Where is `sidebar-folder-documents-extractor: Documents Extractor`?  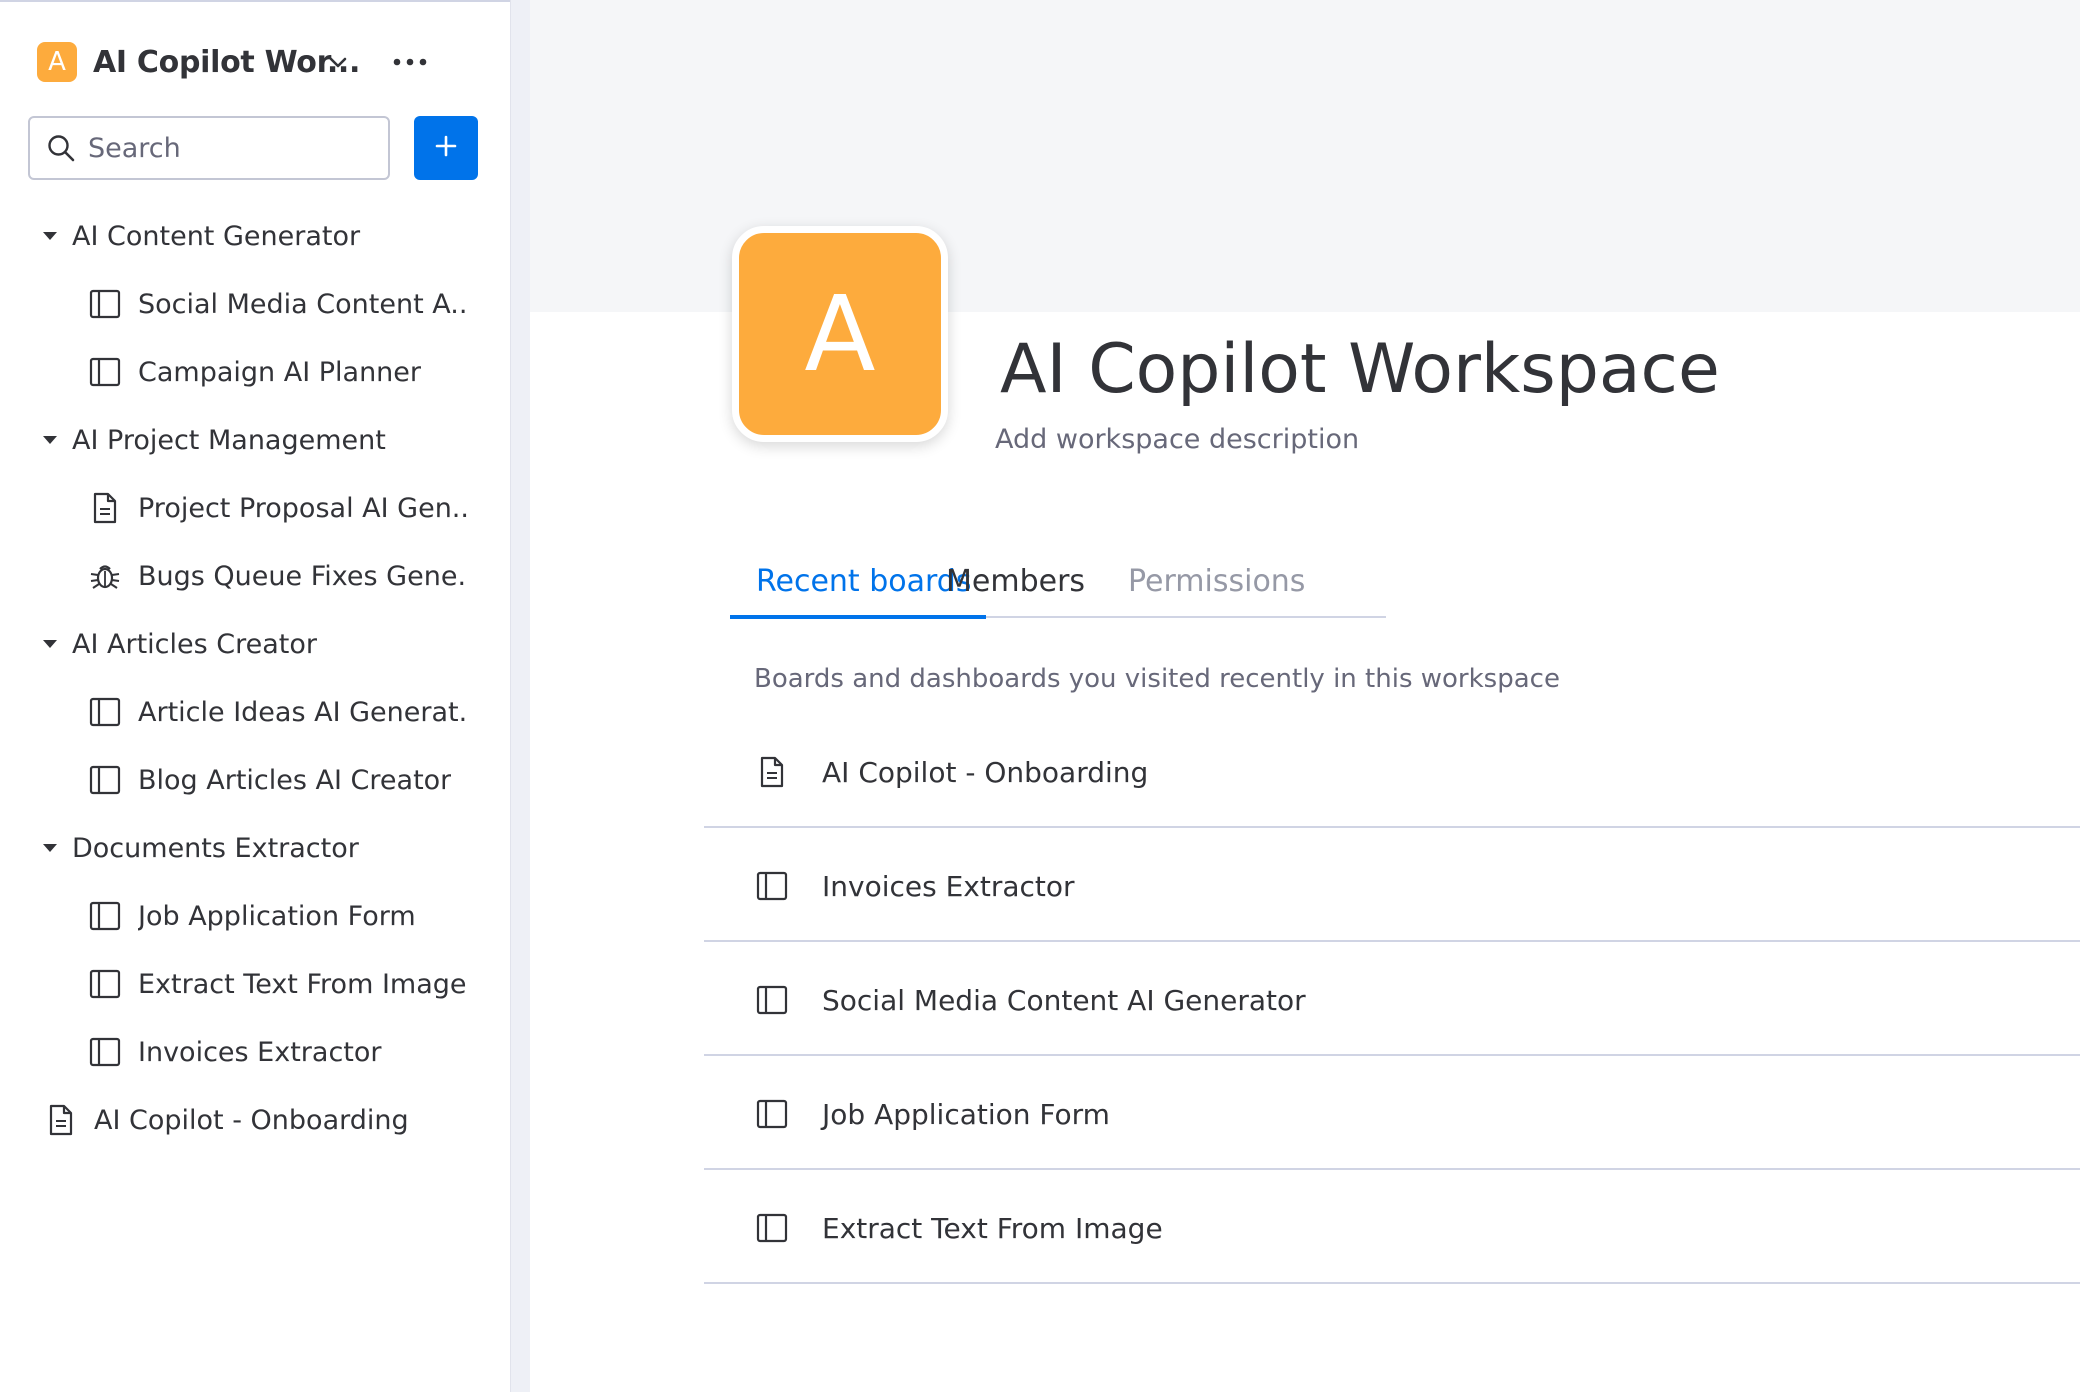 sidebar-folder-documents-extractor: Documents Extractor is located at coordinates (250, 848).